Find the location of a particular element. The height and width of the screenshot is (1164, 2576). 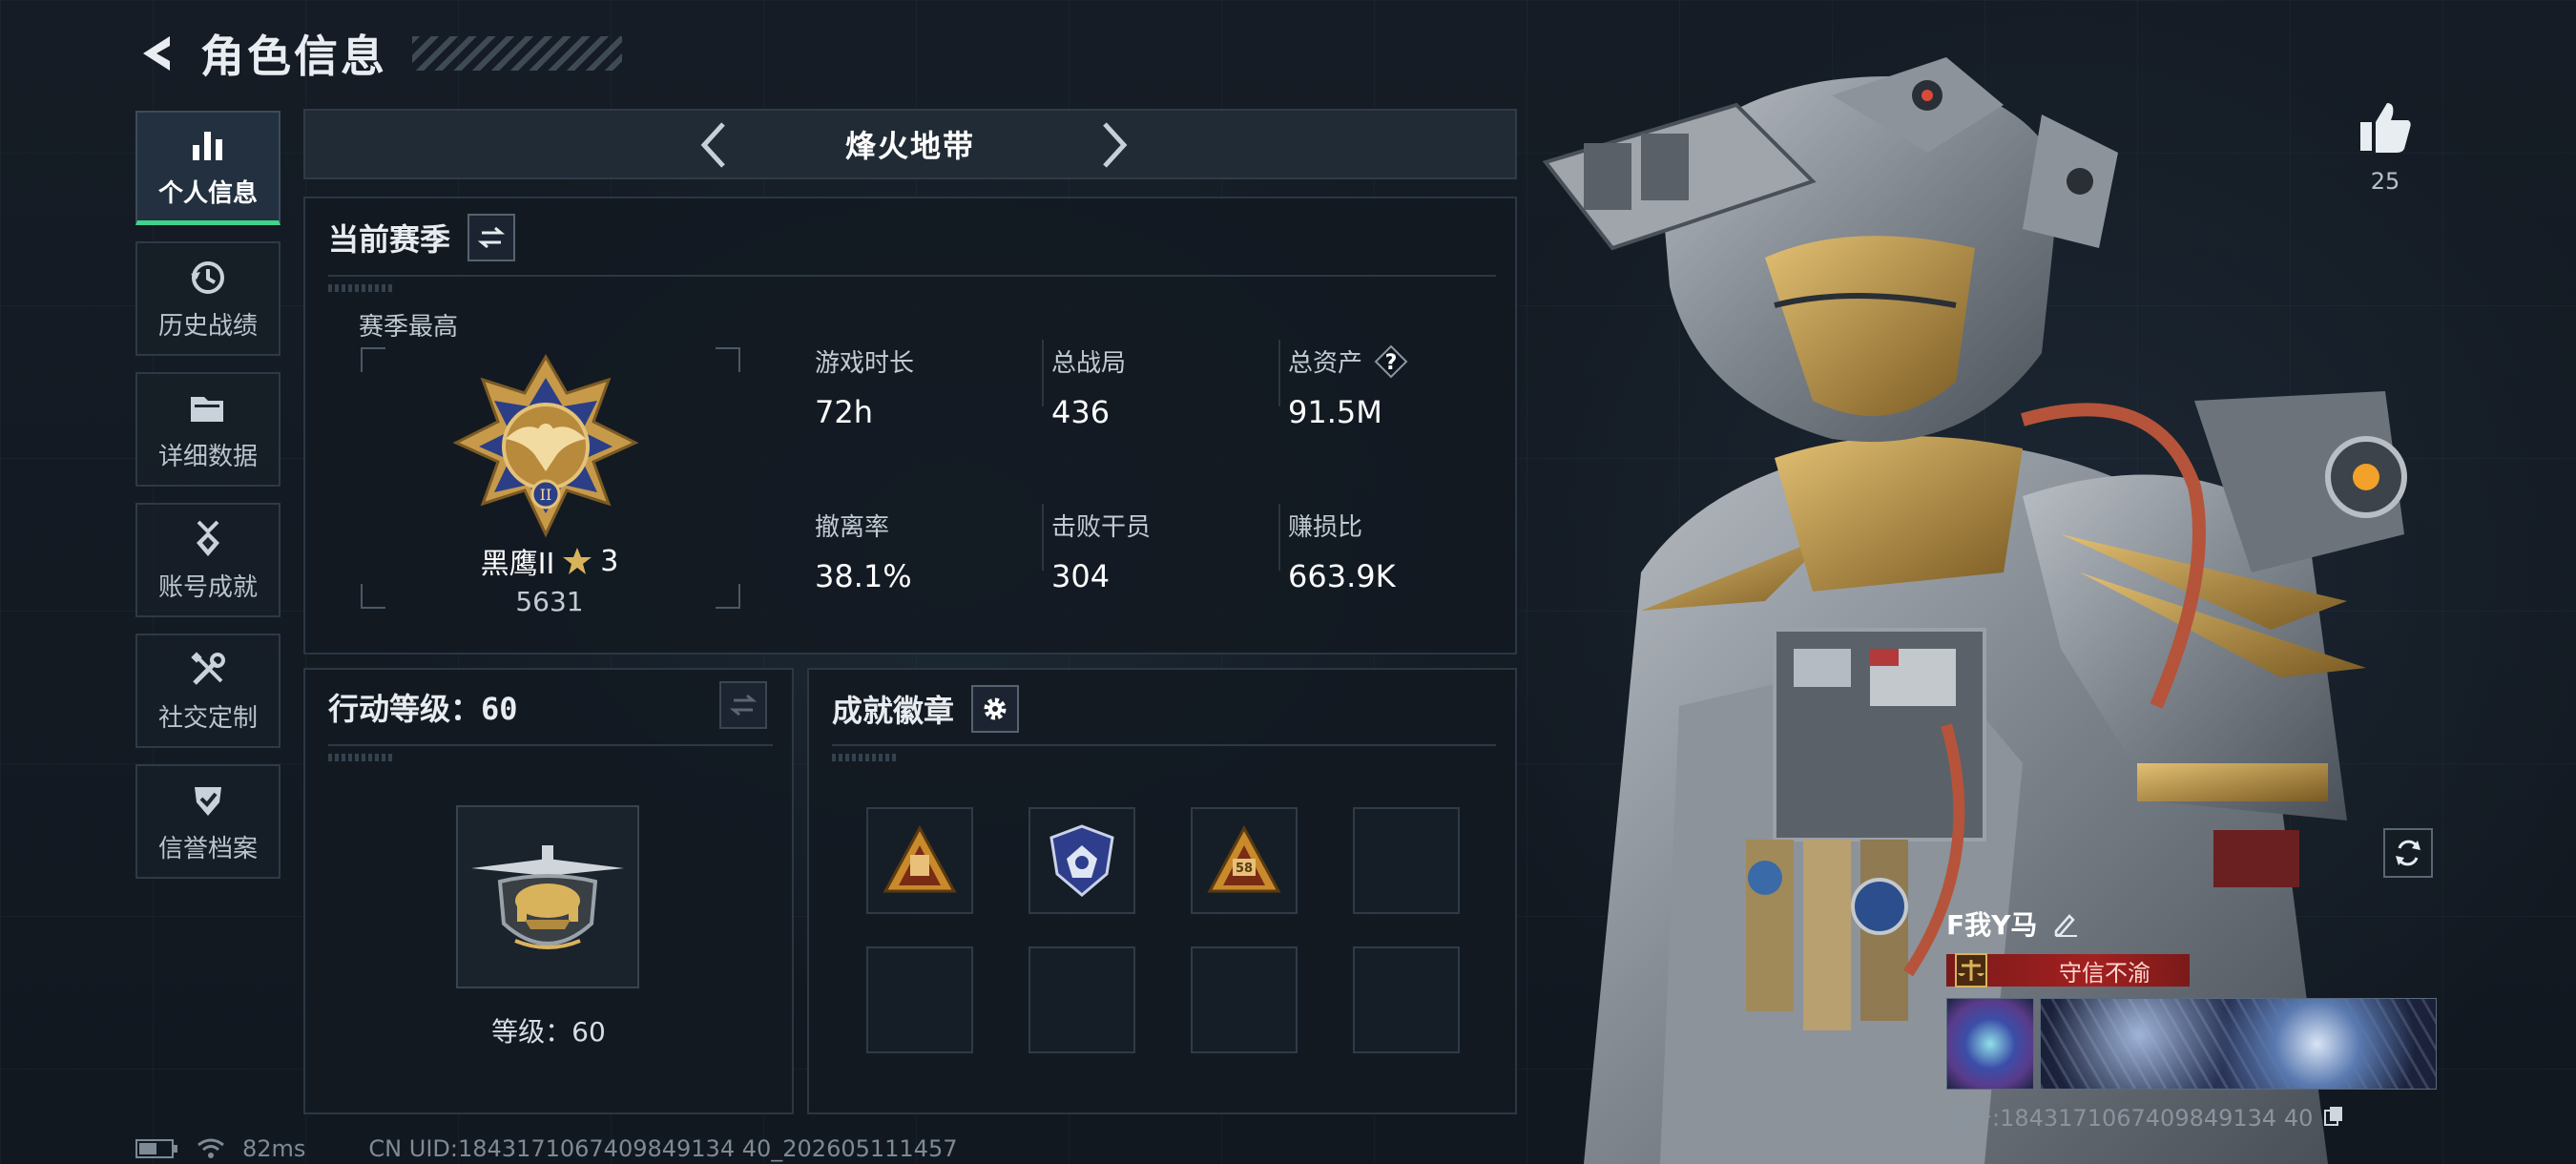

badge-58-icon: 58 is located at coordinates (1244, 858).